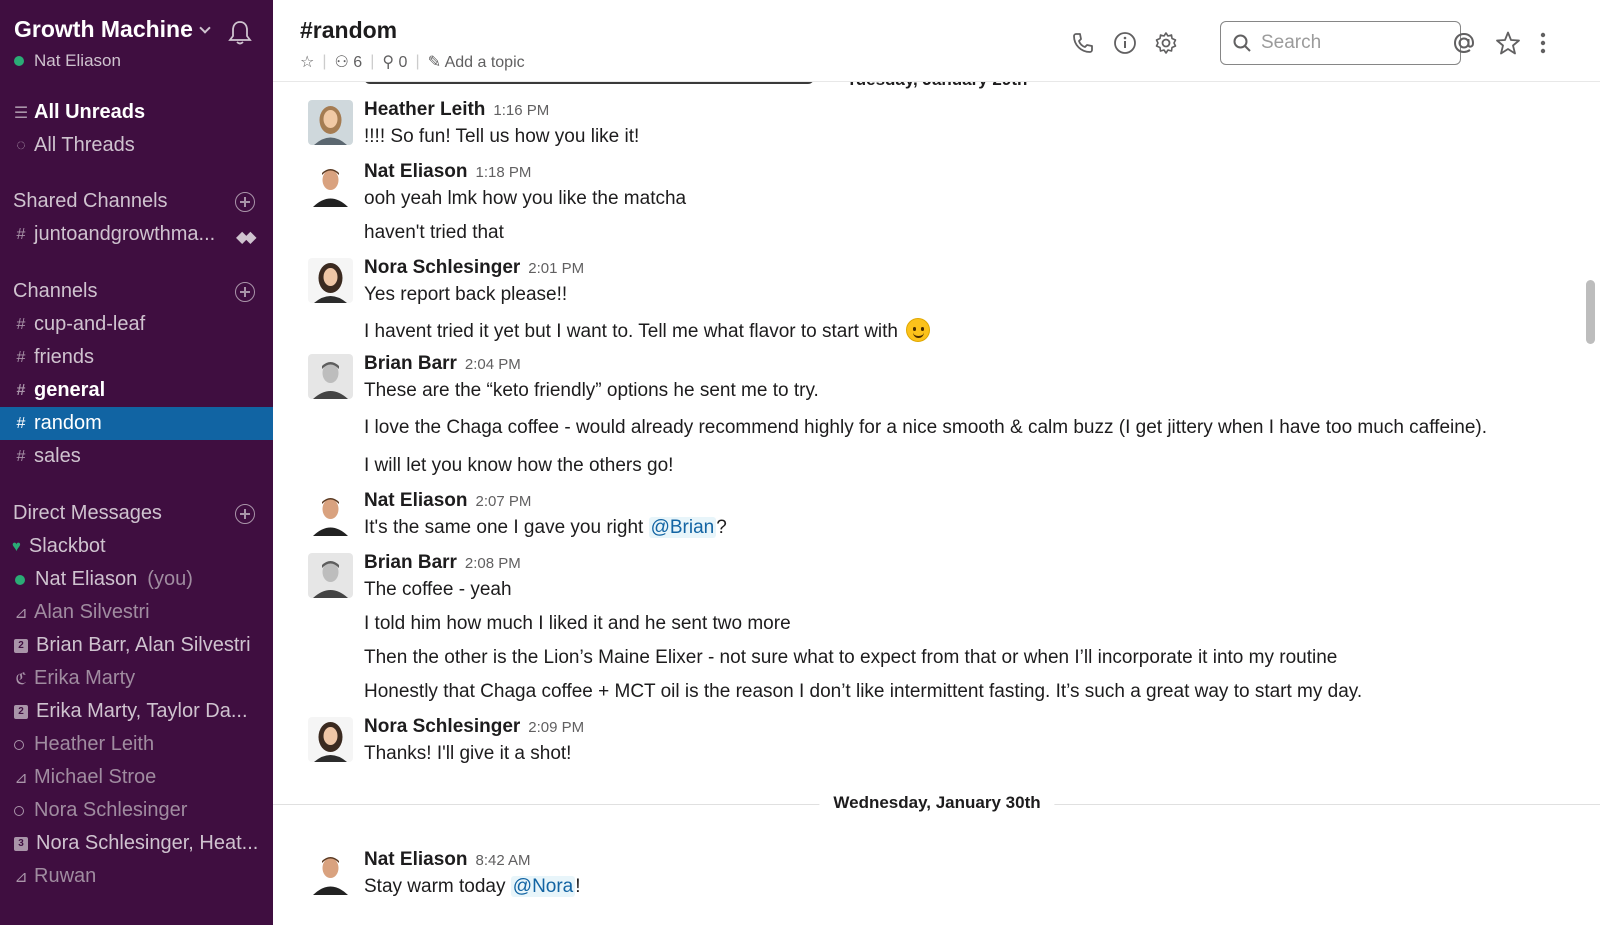  What do you see at coordinates (476, 62) in the screenshot?
I see `add-topic-button: ✎ Add a topic` at bounding box center [476, 62].